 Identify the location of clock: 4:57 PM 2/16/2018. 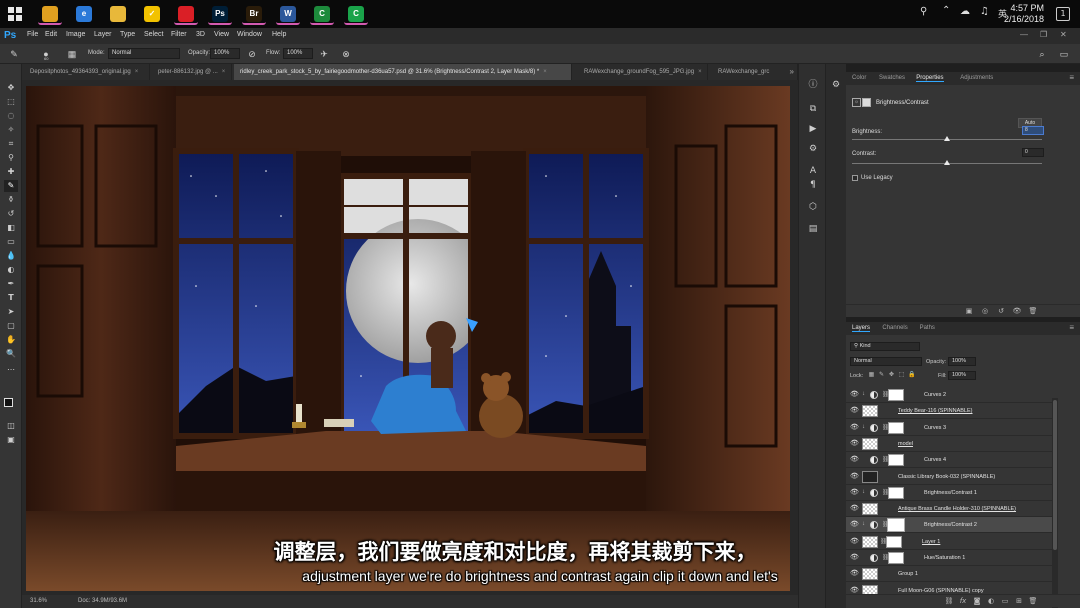
(1018, 14).